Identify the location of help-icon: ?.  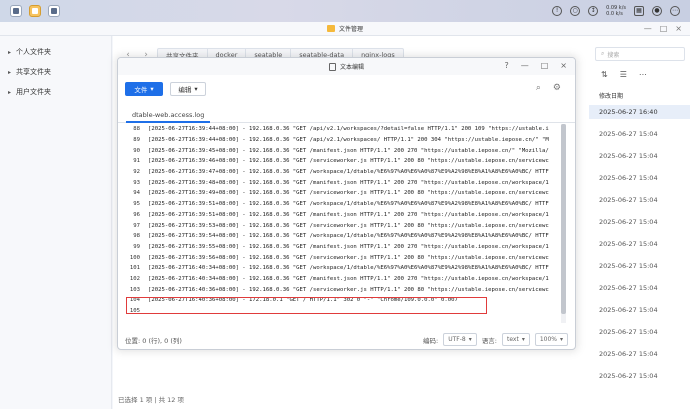
(506, 65).